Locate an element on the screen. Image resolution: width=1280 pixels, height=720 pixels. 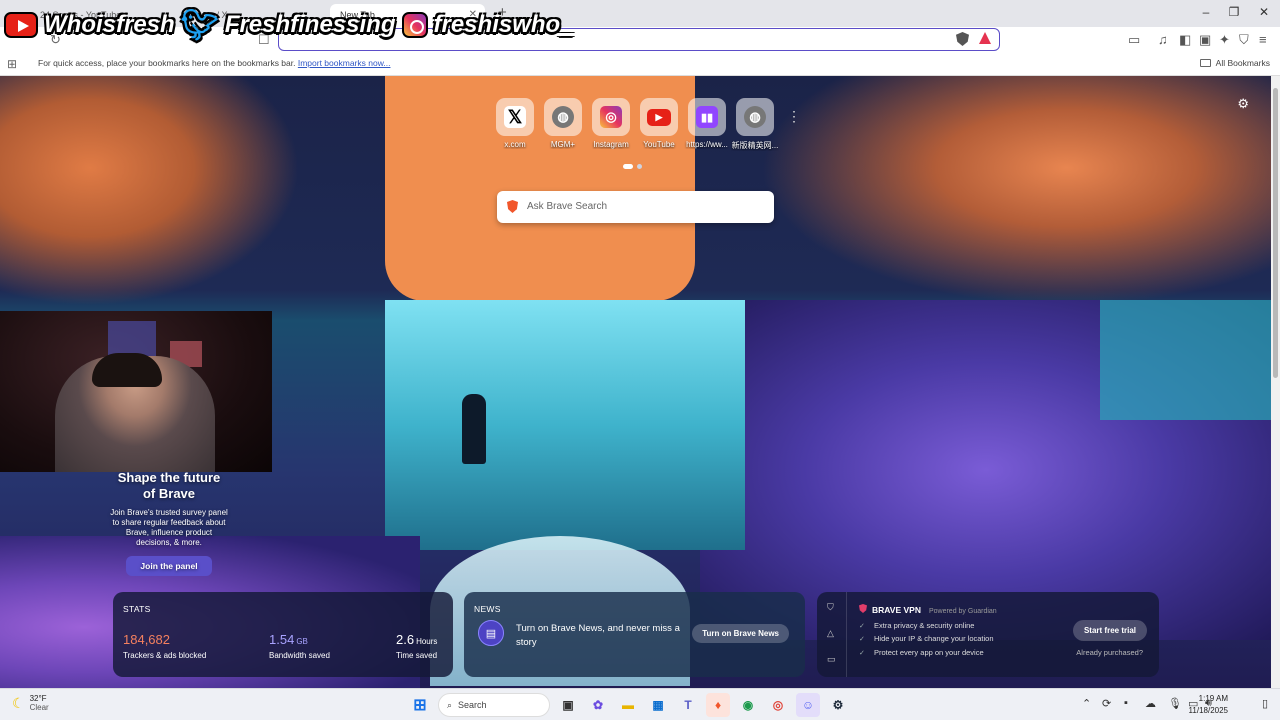
search-placeholder: Ask Brave Search is located at coordinates (567, 206).